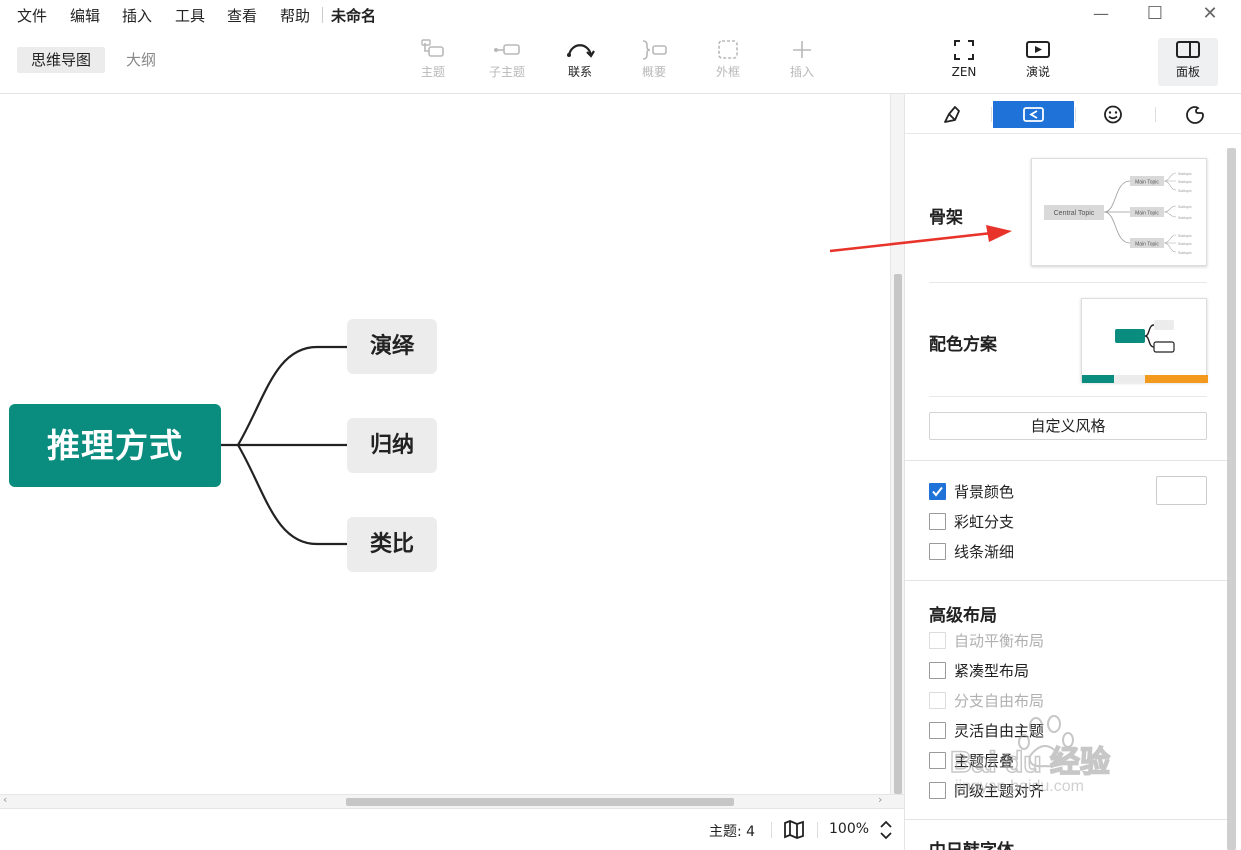 The image size is (1241, 850). Describe the element at coordinates (1029, 492) in the screenshot. I see `option-background-color: 背景颜色` at that location.